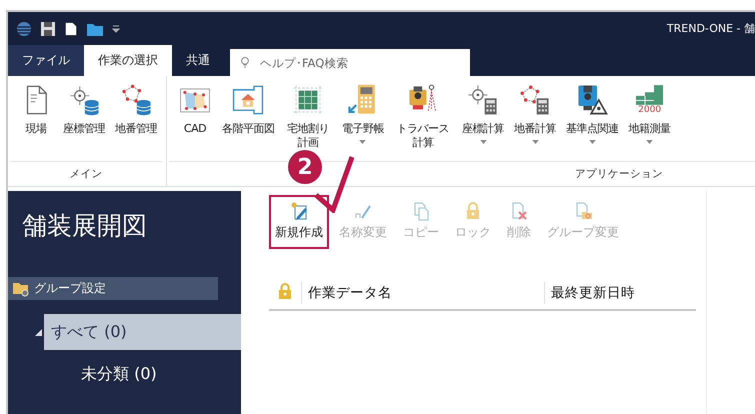 The image size is (755, 414). What do you see at coordinates (483, 114) in the screenshot?
I see `ribbon-button: 座標計算` at bounding box center [483, 114].